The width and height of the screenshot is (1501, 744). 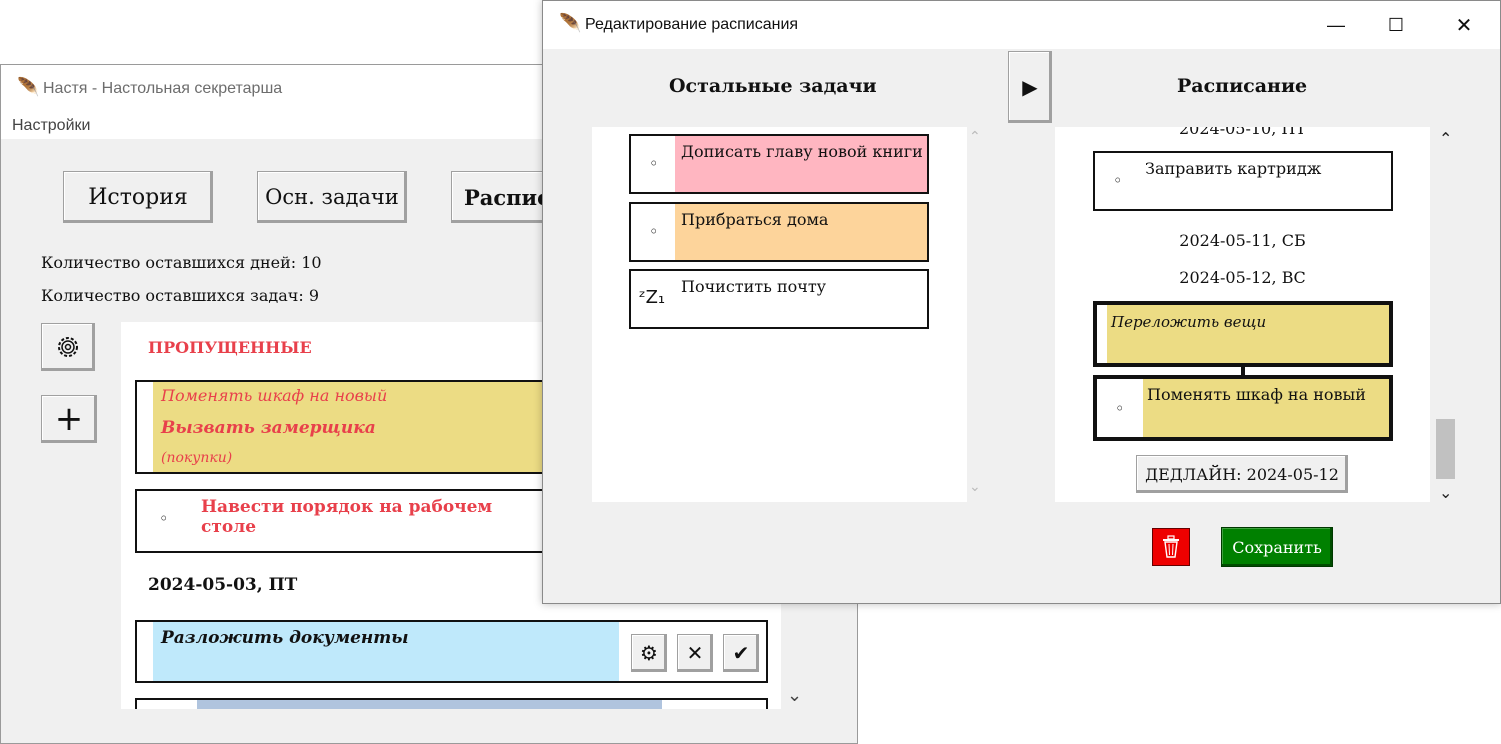 I want to click on dialog-titlebar: 🪶 Редактирование расписания — ☐ ✕, so click(x=1021, y=25).